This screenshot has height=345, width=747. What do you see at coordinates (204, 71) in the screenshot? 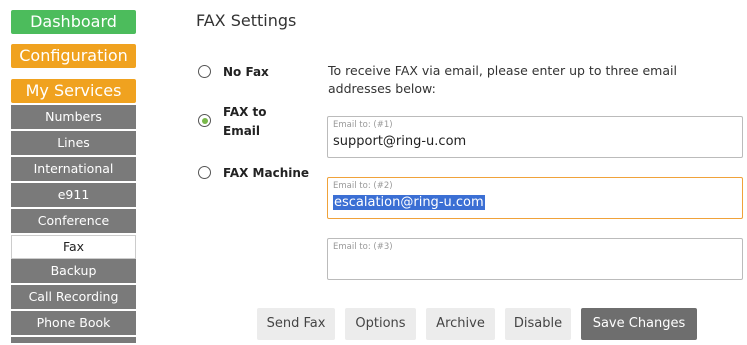
I see `no-fax-radio` at bounding box center [204, 71].